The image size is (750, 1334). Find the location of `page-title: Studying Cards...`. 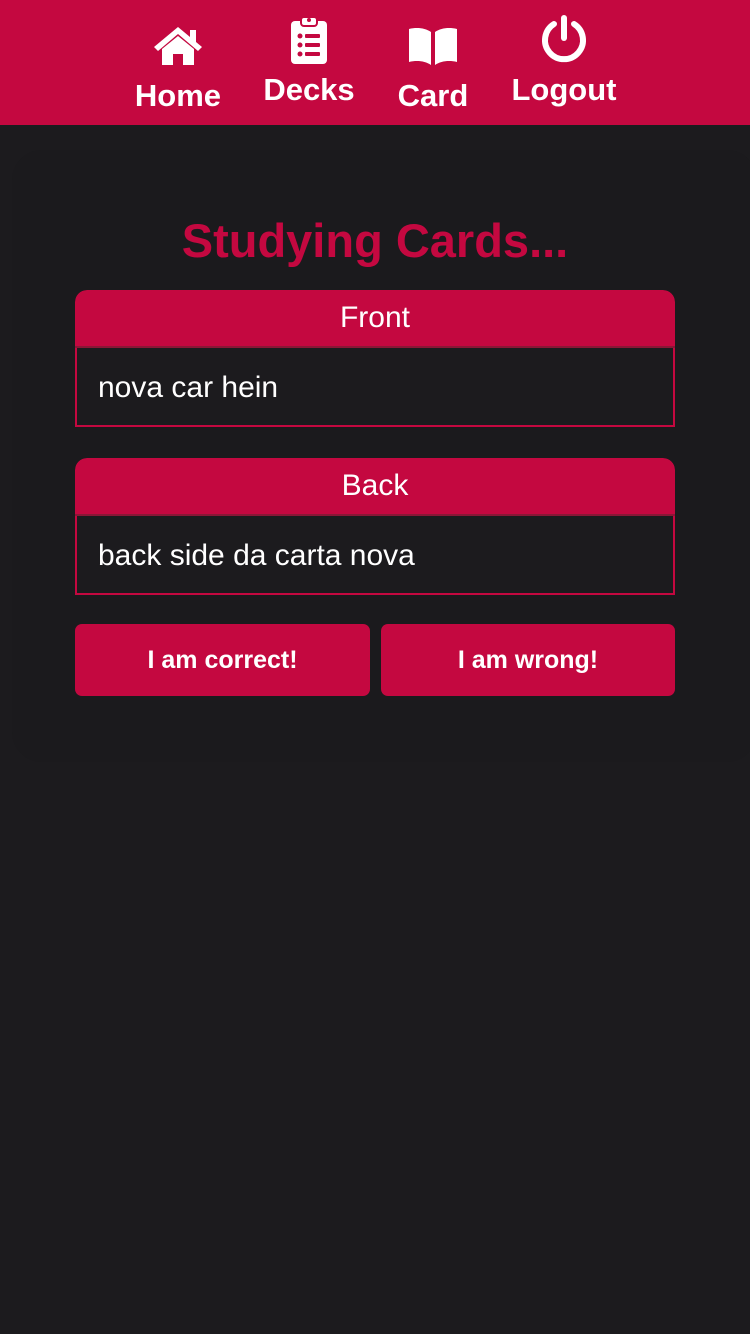

page-title: Studying Cards... is located at coordinates (375, 240).